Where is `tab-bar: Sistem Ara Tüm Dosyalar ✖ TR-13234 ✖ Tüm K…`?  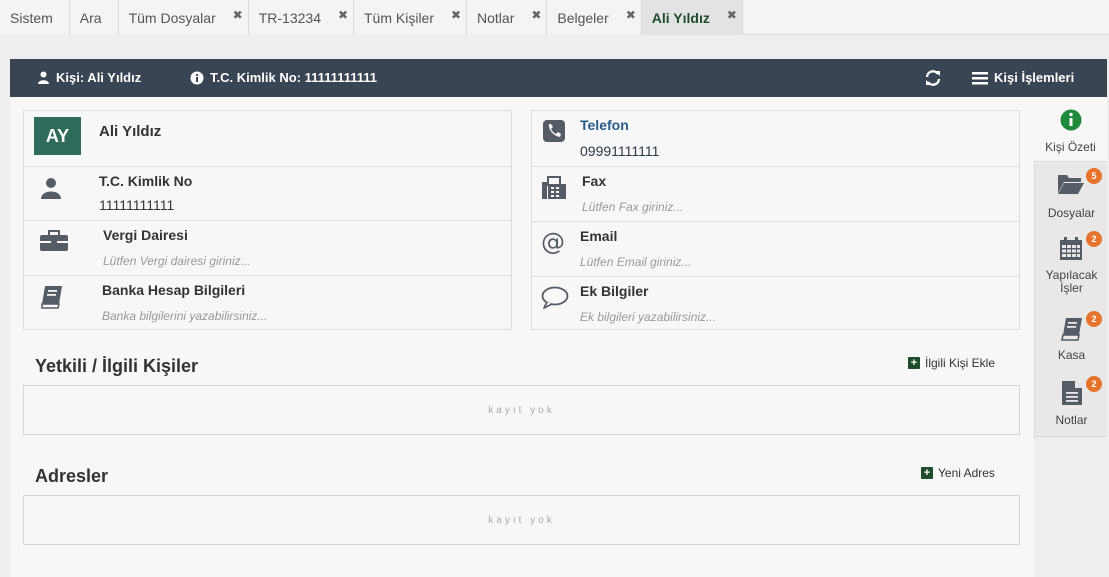
tab-bar: Sistem Ara Tüm Dosyalar ✖ TR-13234 ✖ Tüm K… is located at coordinates (554, 17).